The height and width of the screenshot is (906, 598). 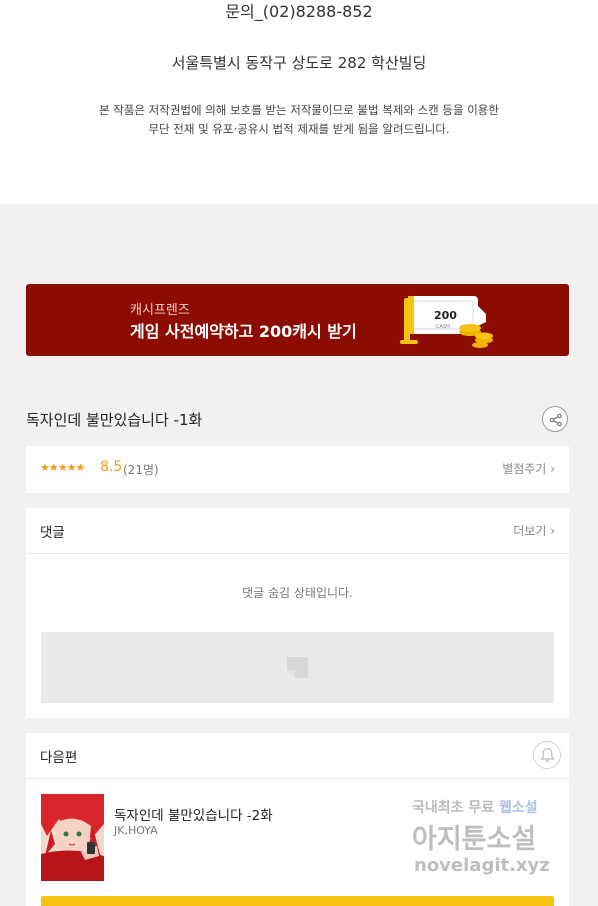 I want to click on comments-more-label: 더보기, so click(x=530, y=531).